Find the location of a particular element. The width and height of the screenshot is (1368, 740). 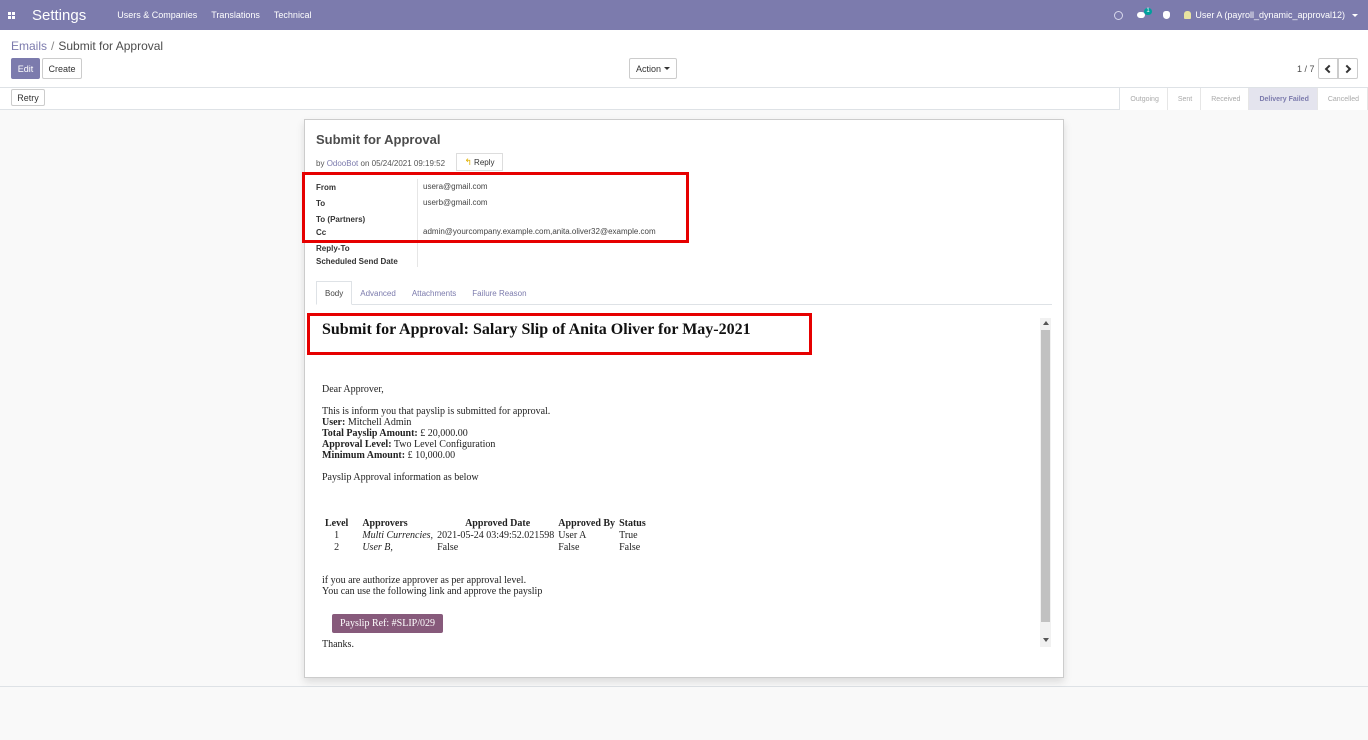

tab-advanced: Advanced is located at coordinates (378, 293).